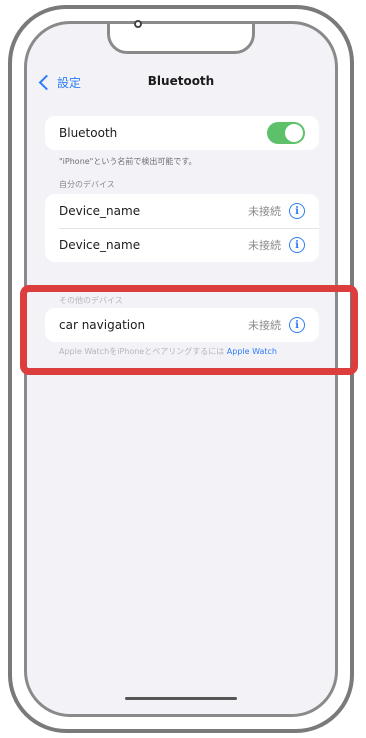  I want to click on bluetooth-group: Bluetooth, so click(182, 133).